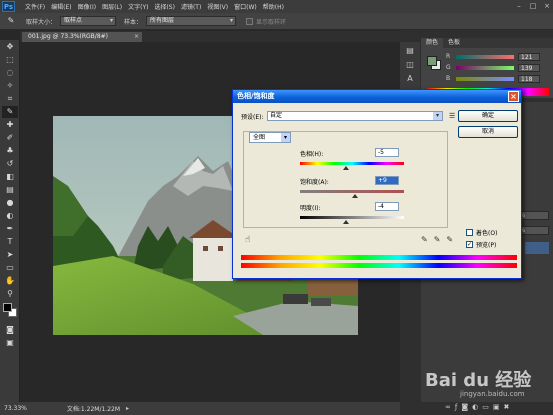 The image size is (553, 415). I want to click on menu-file: 文件(F), so click(35, 6).